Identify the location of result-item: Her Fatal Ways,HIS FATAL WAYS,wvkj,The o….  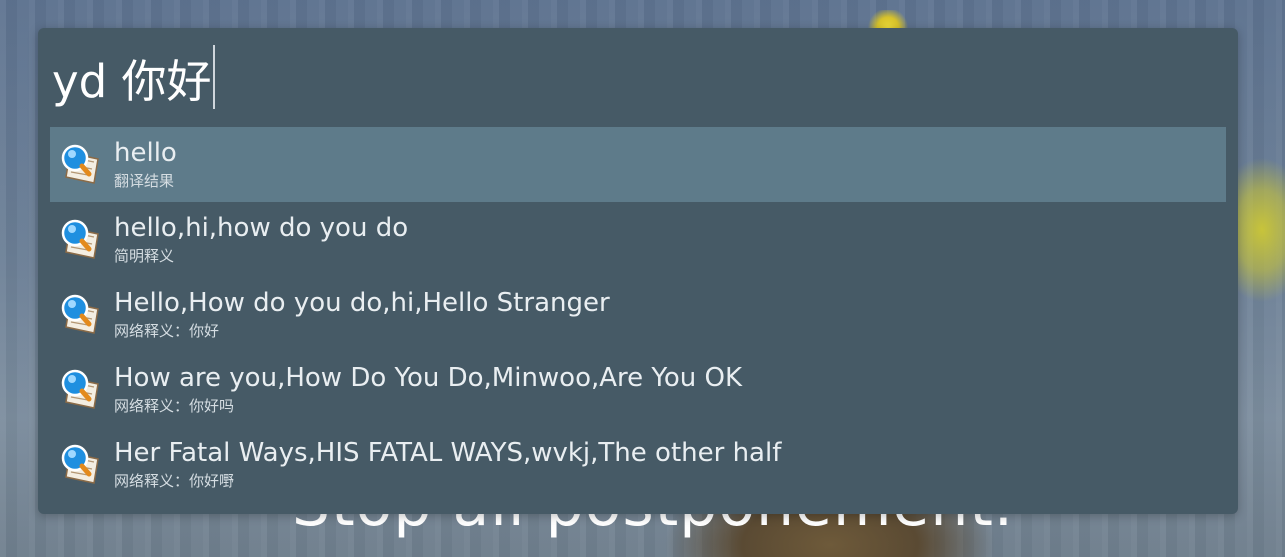
(638, 464).